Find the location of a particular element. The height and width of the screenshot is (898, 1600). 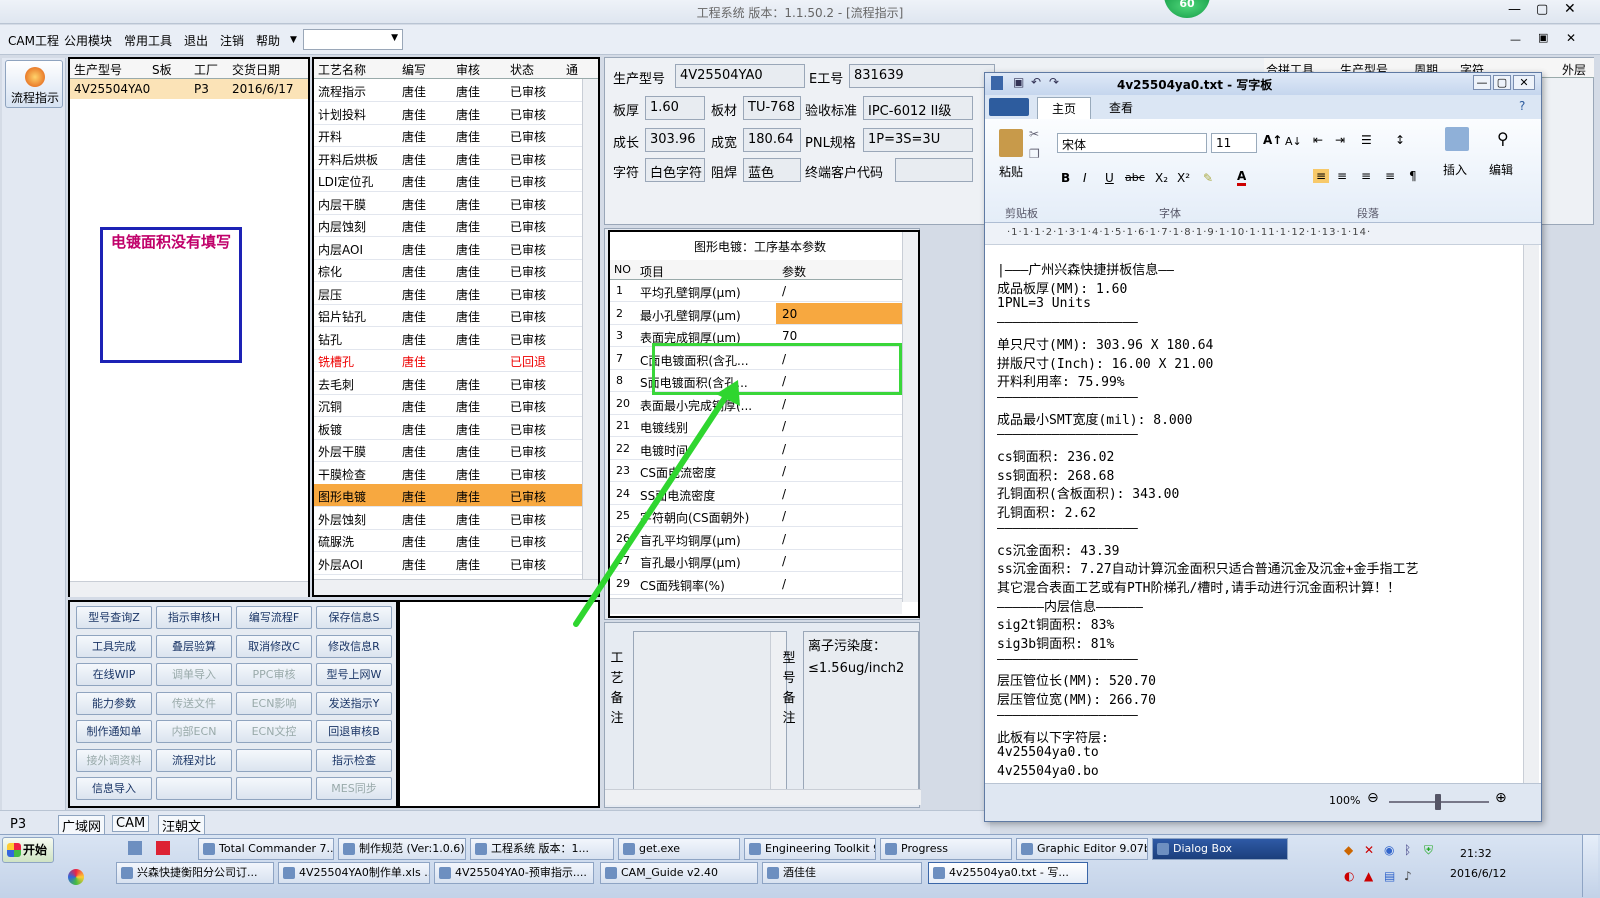

thickness-field: 1.60 is located at coordinates (675, 108).